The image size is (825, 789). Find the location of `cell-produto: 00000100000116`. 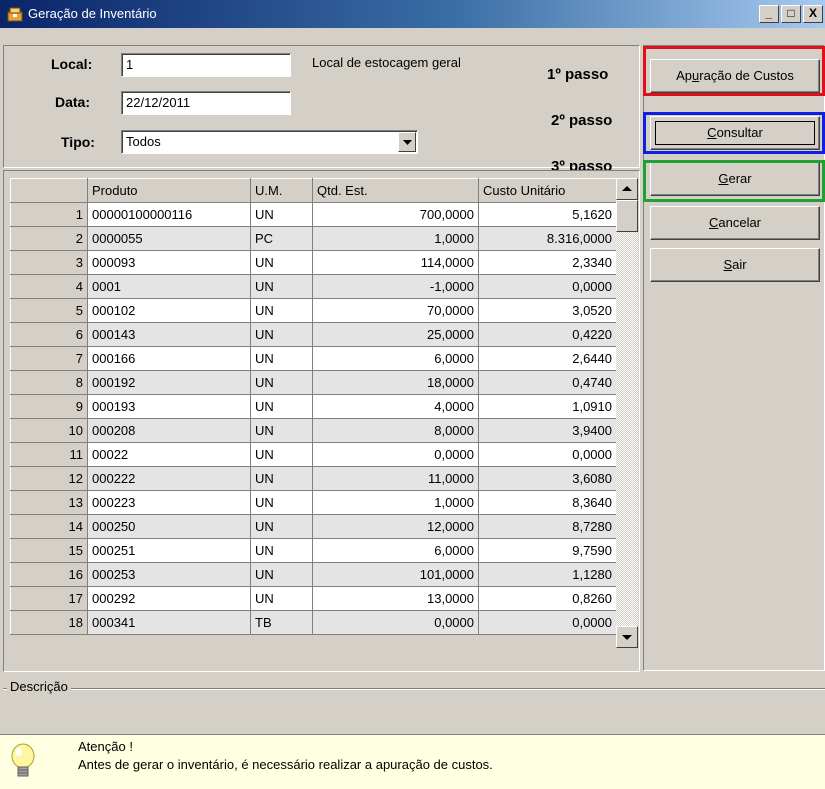

cell-produto: 00000100000116 is located at coordinates (169, 214).